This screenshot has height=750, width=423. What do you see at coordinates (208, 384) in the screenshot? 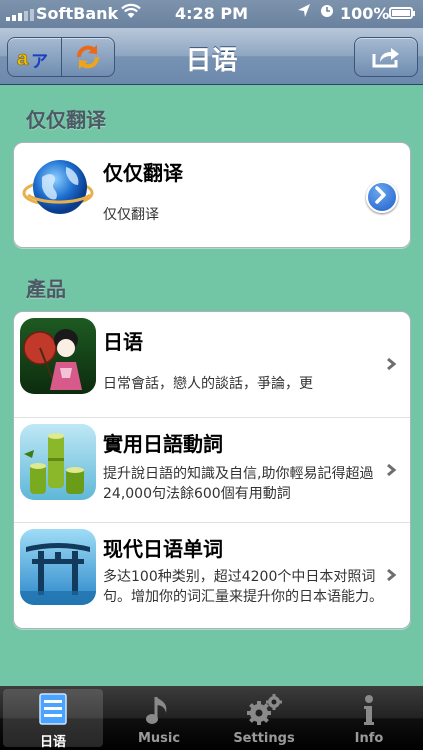
I see `cell-subtitle: 日常會話，戀人的談話，爭論，更` at bounding box center [208, 384].